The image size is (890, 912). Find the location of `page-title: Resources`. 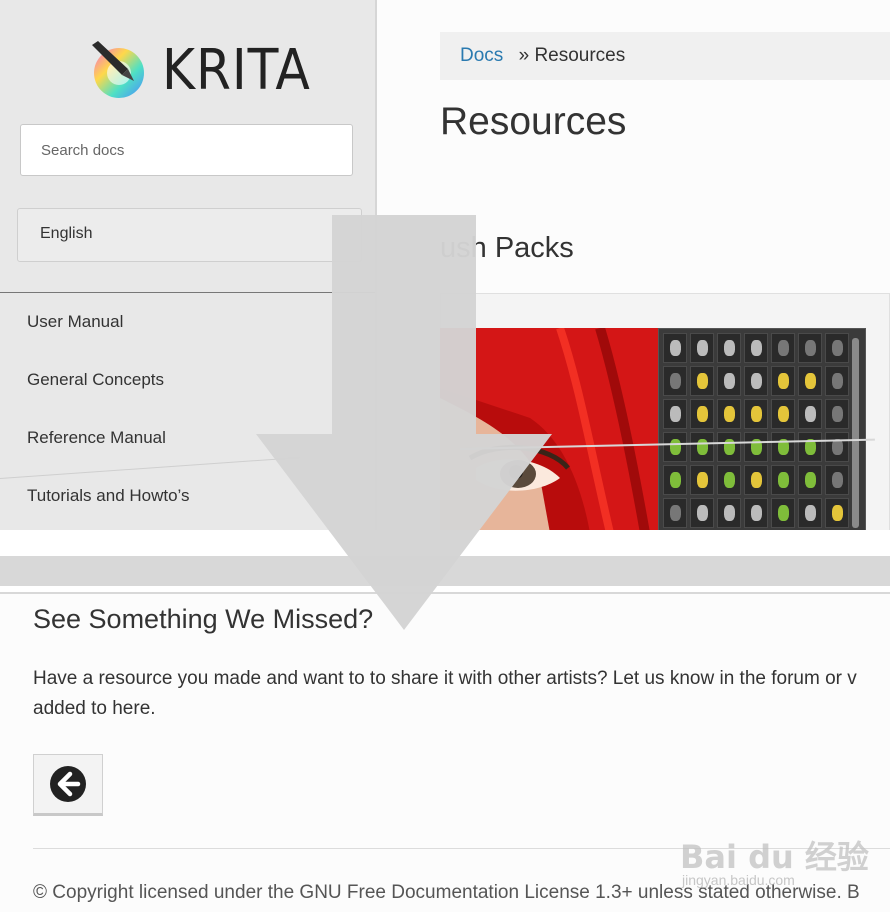

page-title: Resources is located at coordinates (533, 121).